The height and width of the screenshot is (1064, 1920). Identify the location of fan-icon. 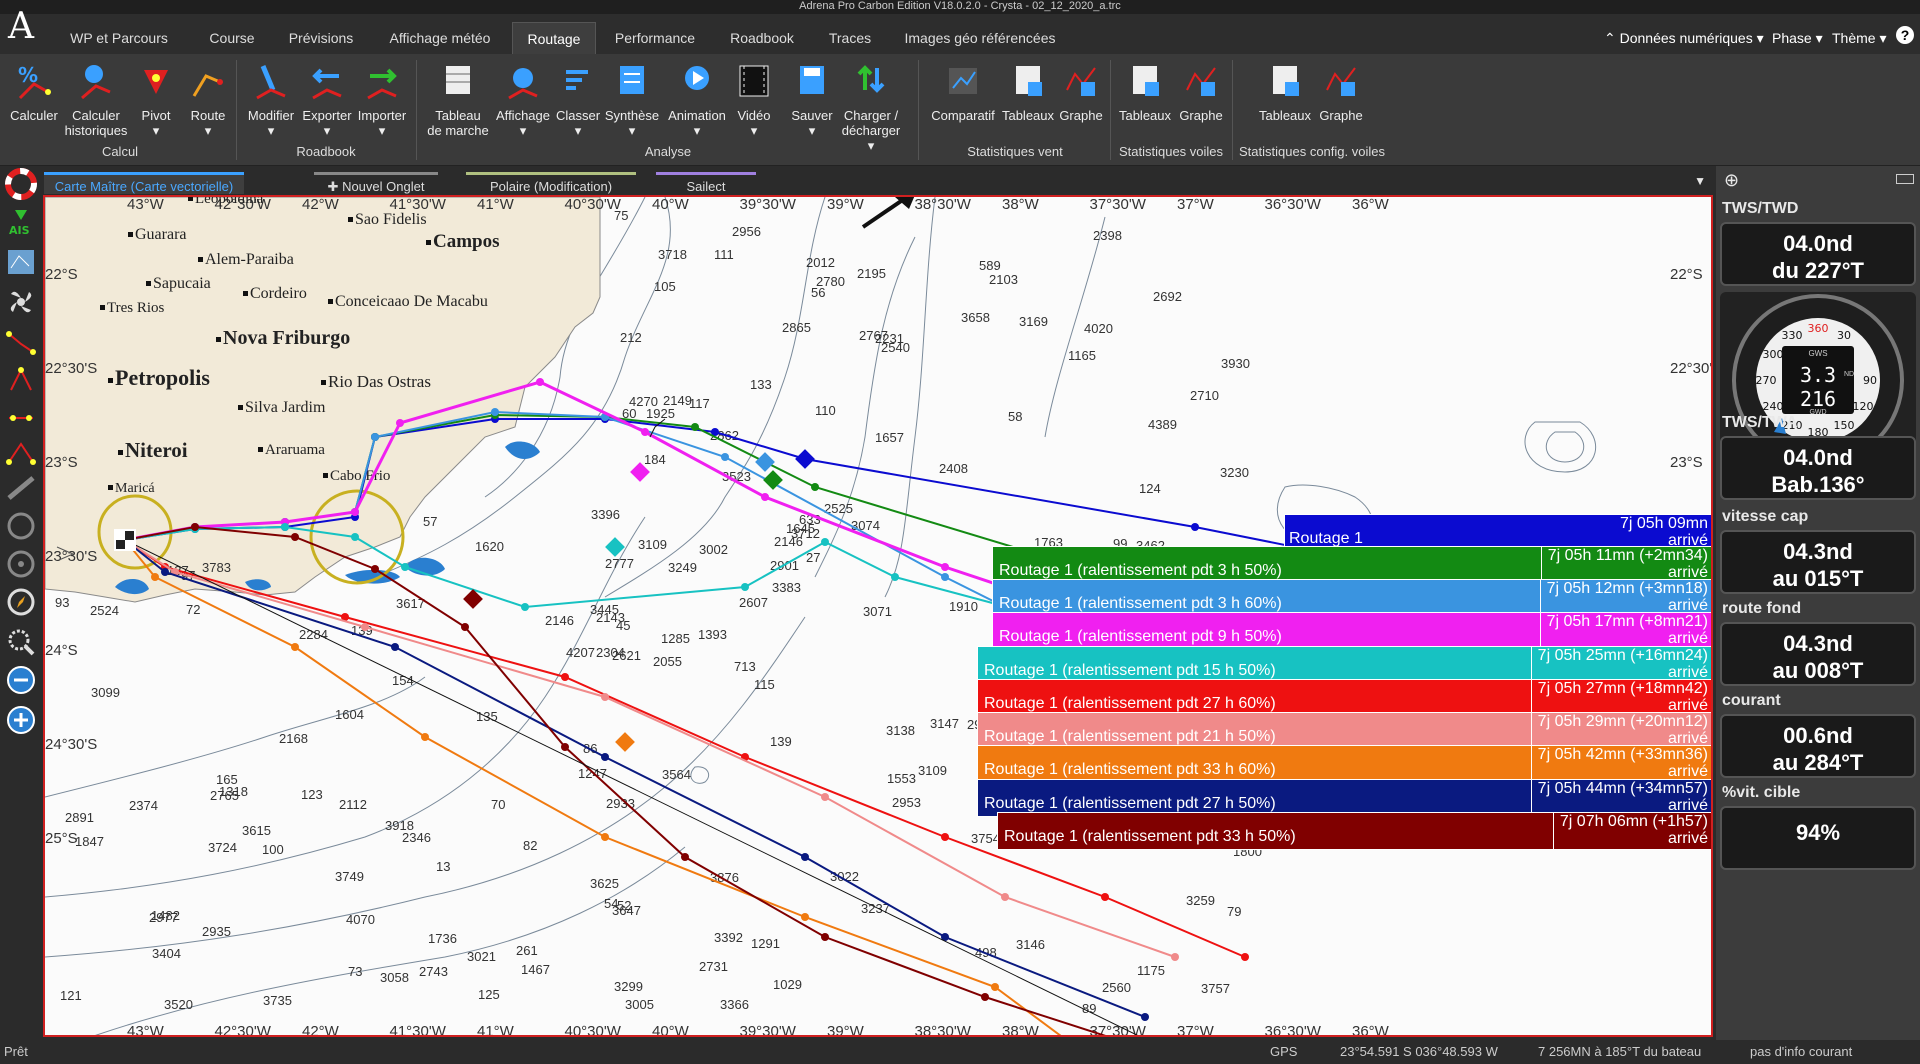
(21, 302).